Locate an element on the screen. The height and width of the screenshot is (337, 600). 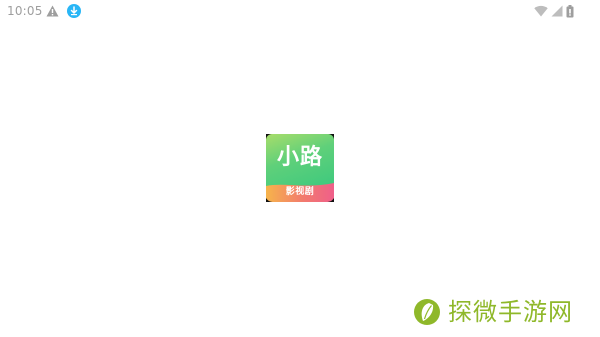
signal-icon is located at coordinates (557, 11).